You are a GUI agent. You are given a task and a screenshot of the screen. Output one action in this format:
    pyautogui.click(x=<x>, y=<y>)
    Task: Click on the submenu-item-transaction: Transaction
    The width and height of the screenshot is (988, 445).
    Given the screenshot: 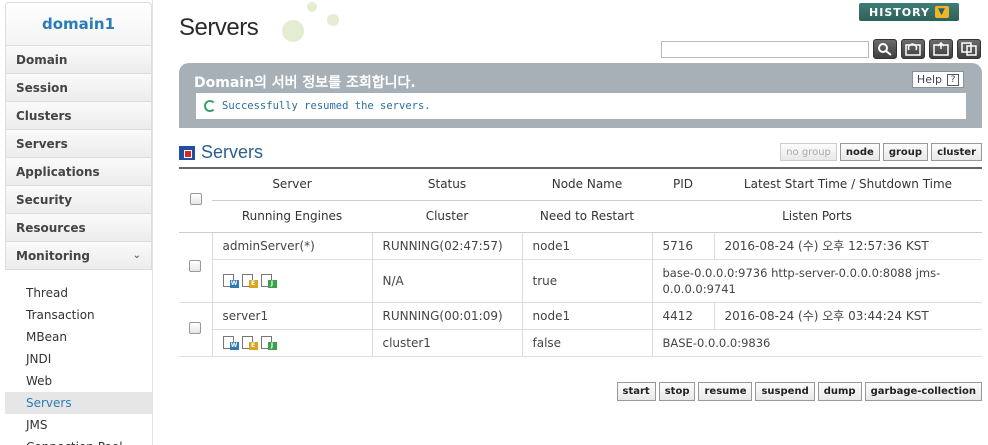 What is the action you would take?
    pyautogui.click(x=78, y=315)
    